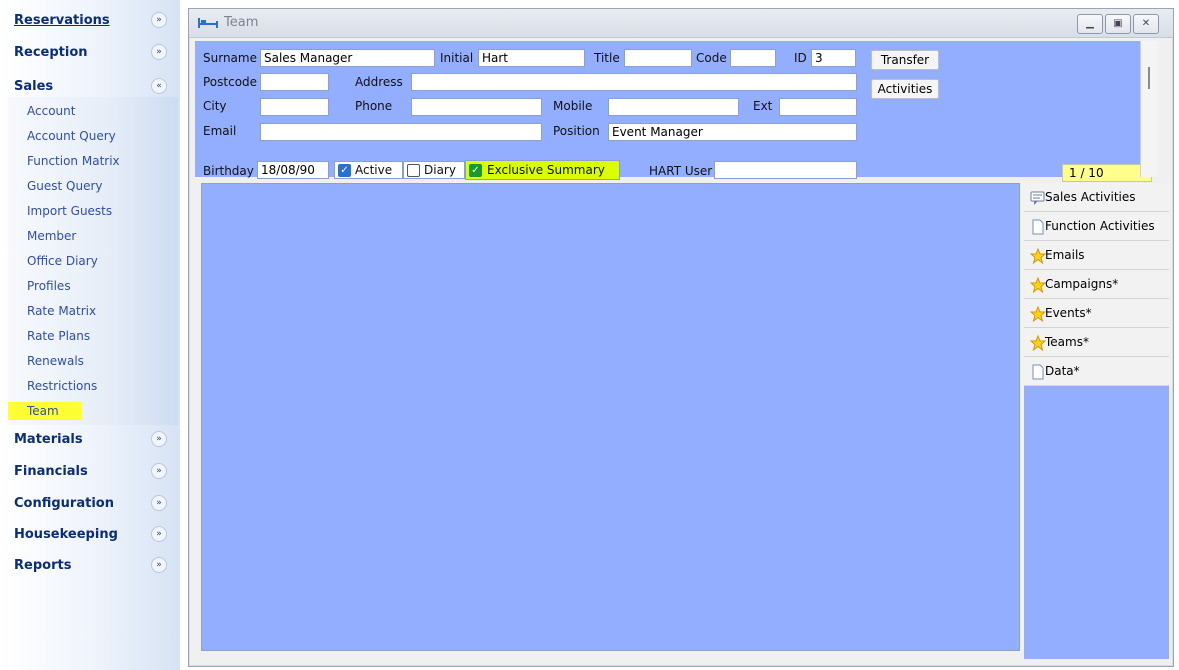 The height and width of the screenshot is (670, 1179). I want to click on id-field: 3, so click(833, 58).